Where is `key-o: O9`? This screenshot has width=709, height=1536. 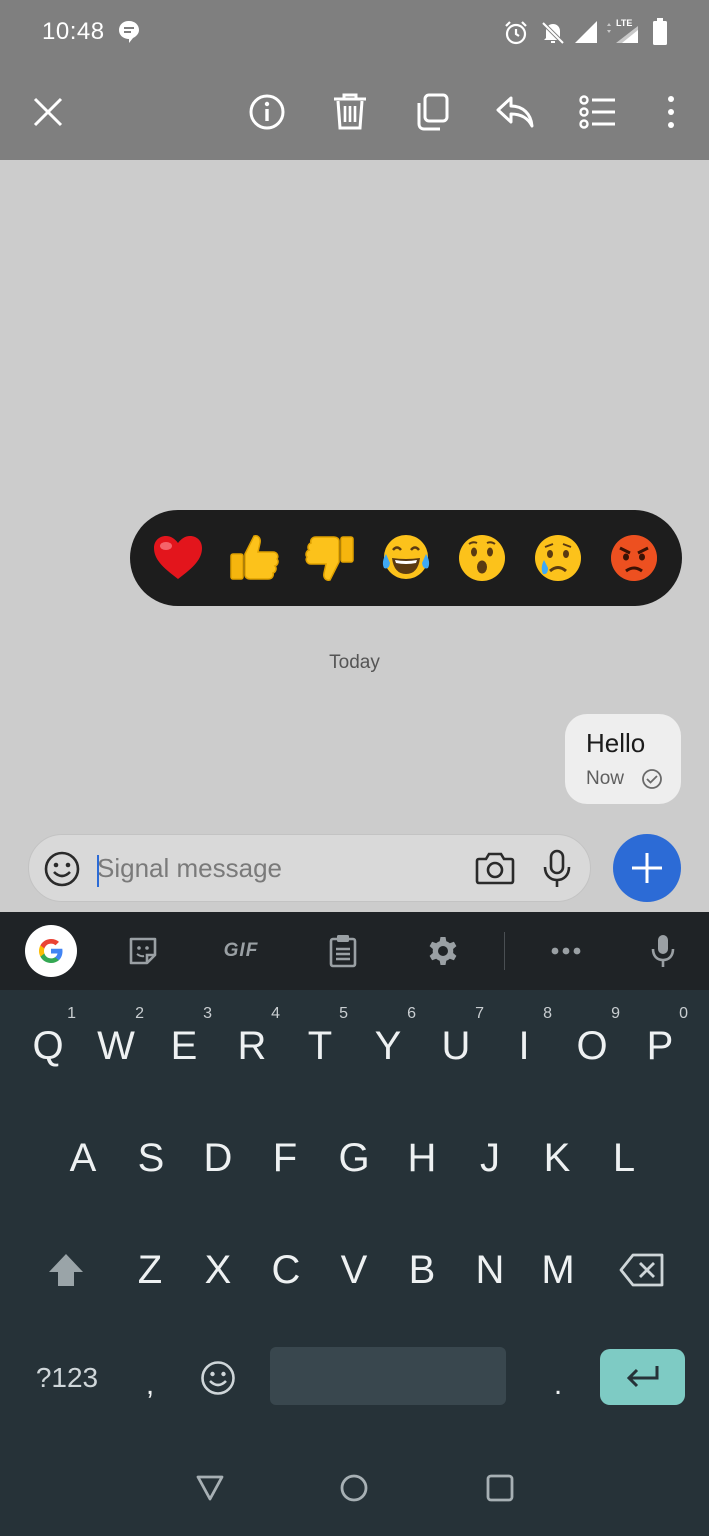
key-o: O9 is located at coordinates (592, 1046).